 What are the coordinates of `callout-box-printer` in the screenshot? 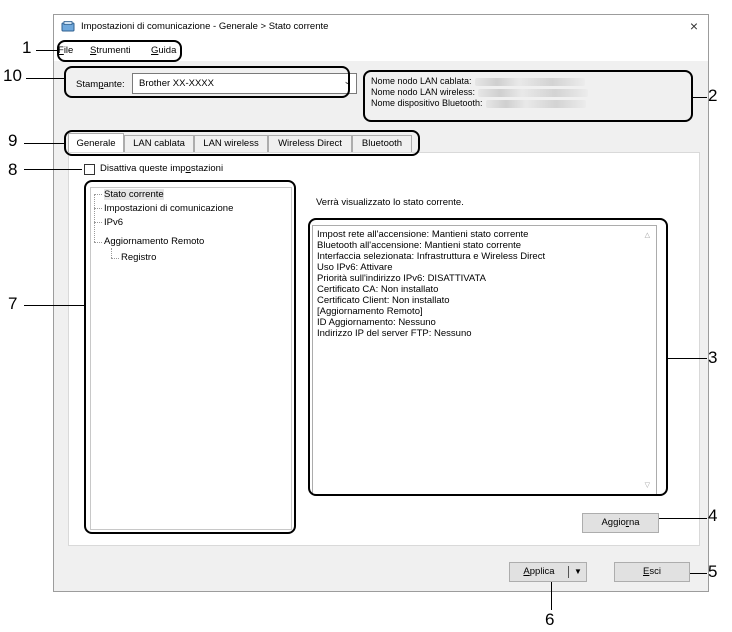 It's located at (207, 82).